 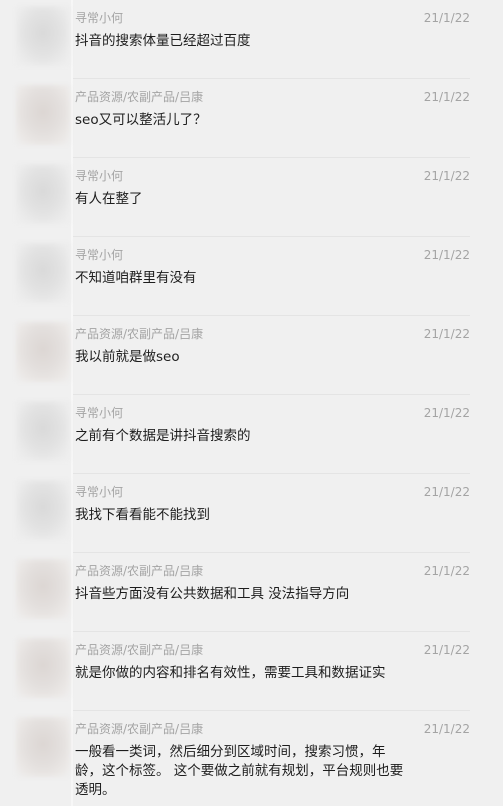 What do you see at coordinates (251, 355) in the screenshot?
I see `message-item: 产品资源/农副产品/吕康 21/1/22 我以前就是做seo` at bounding box center [251, 355].